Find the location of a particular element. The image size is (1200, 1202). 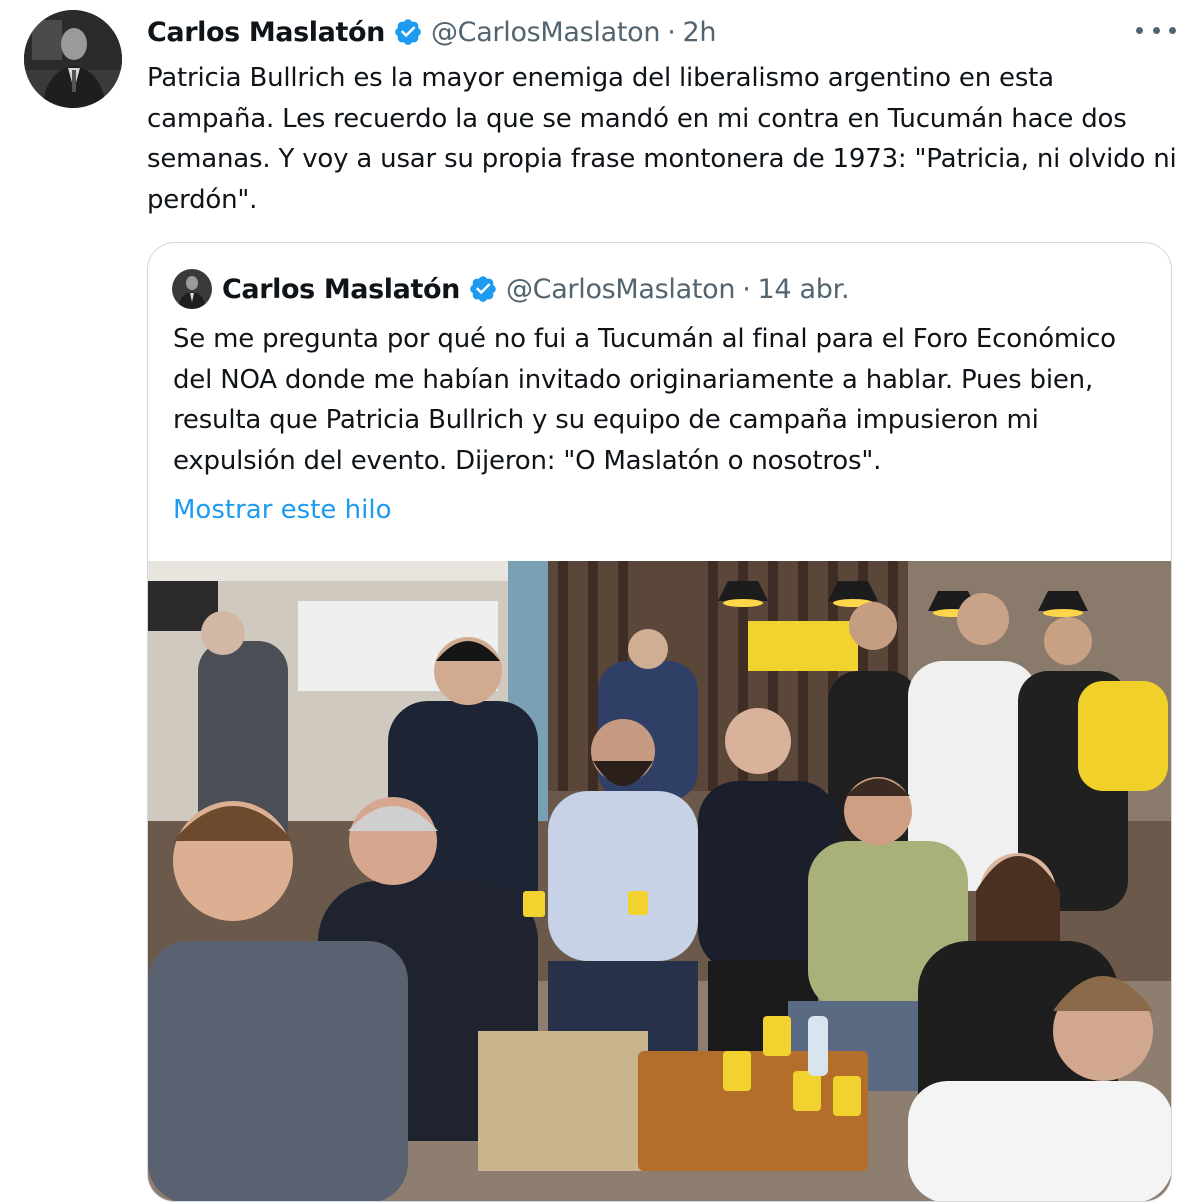

author-avatar is located at coordinates (73, 59).